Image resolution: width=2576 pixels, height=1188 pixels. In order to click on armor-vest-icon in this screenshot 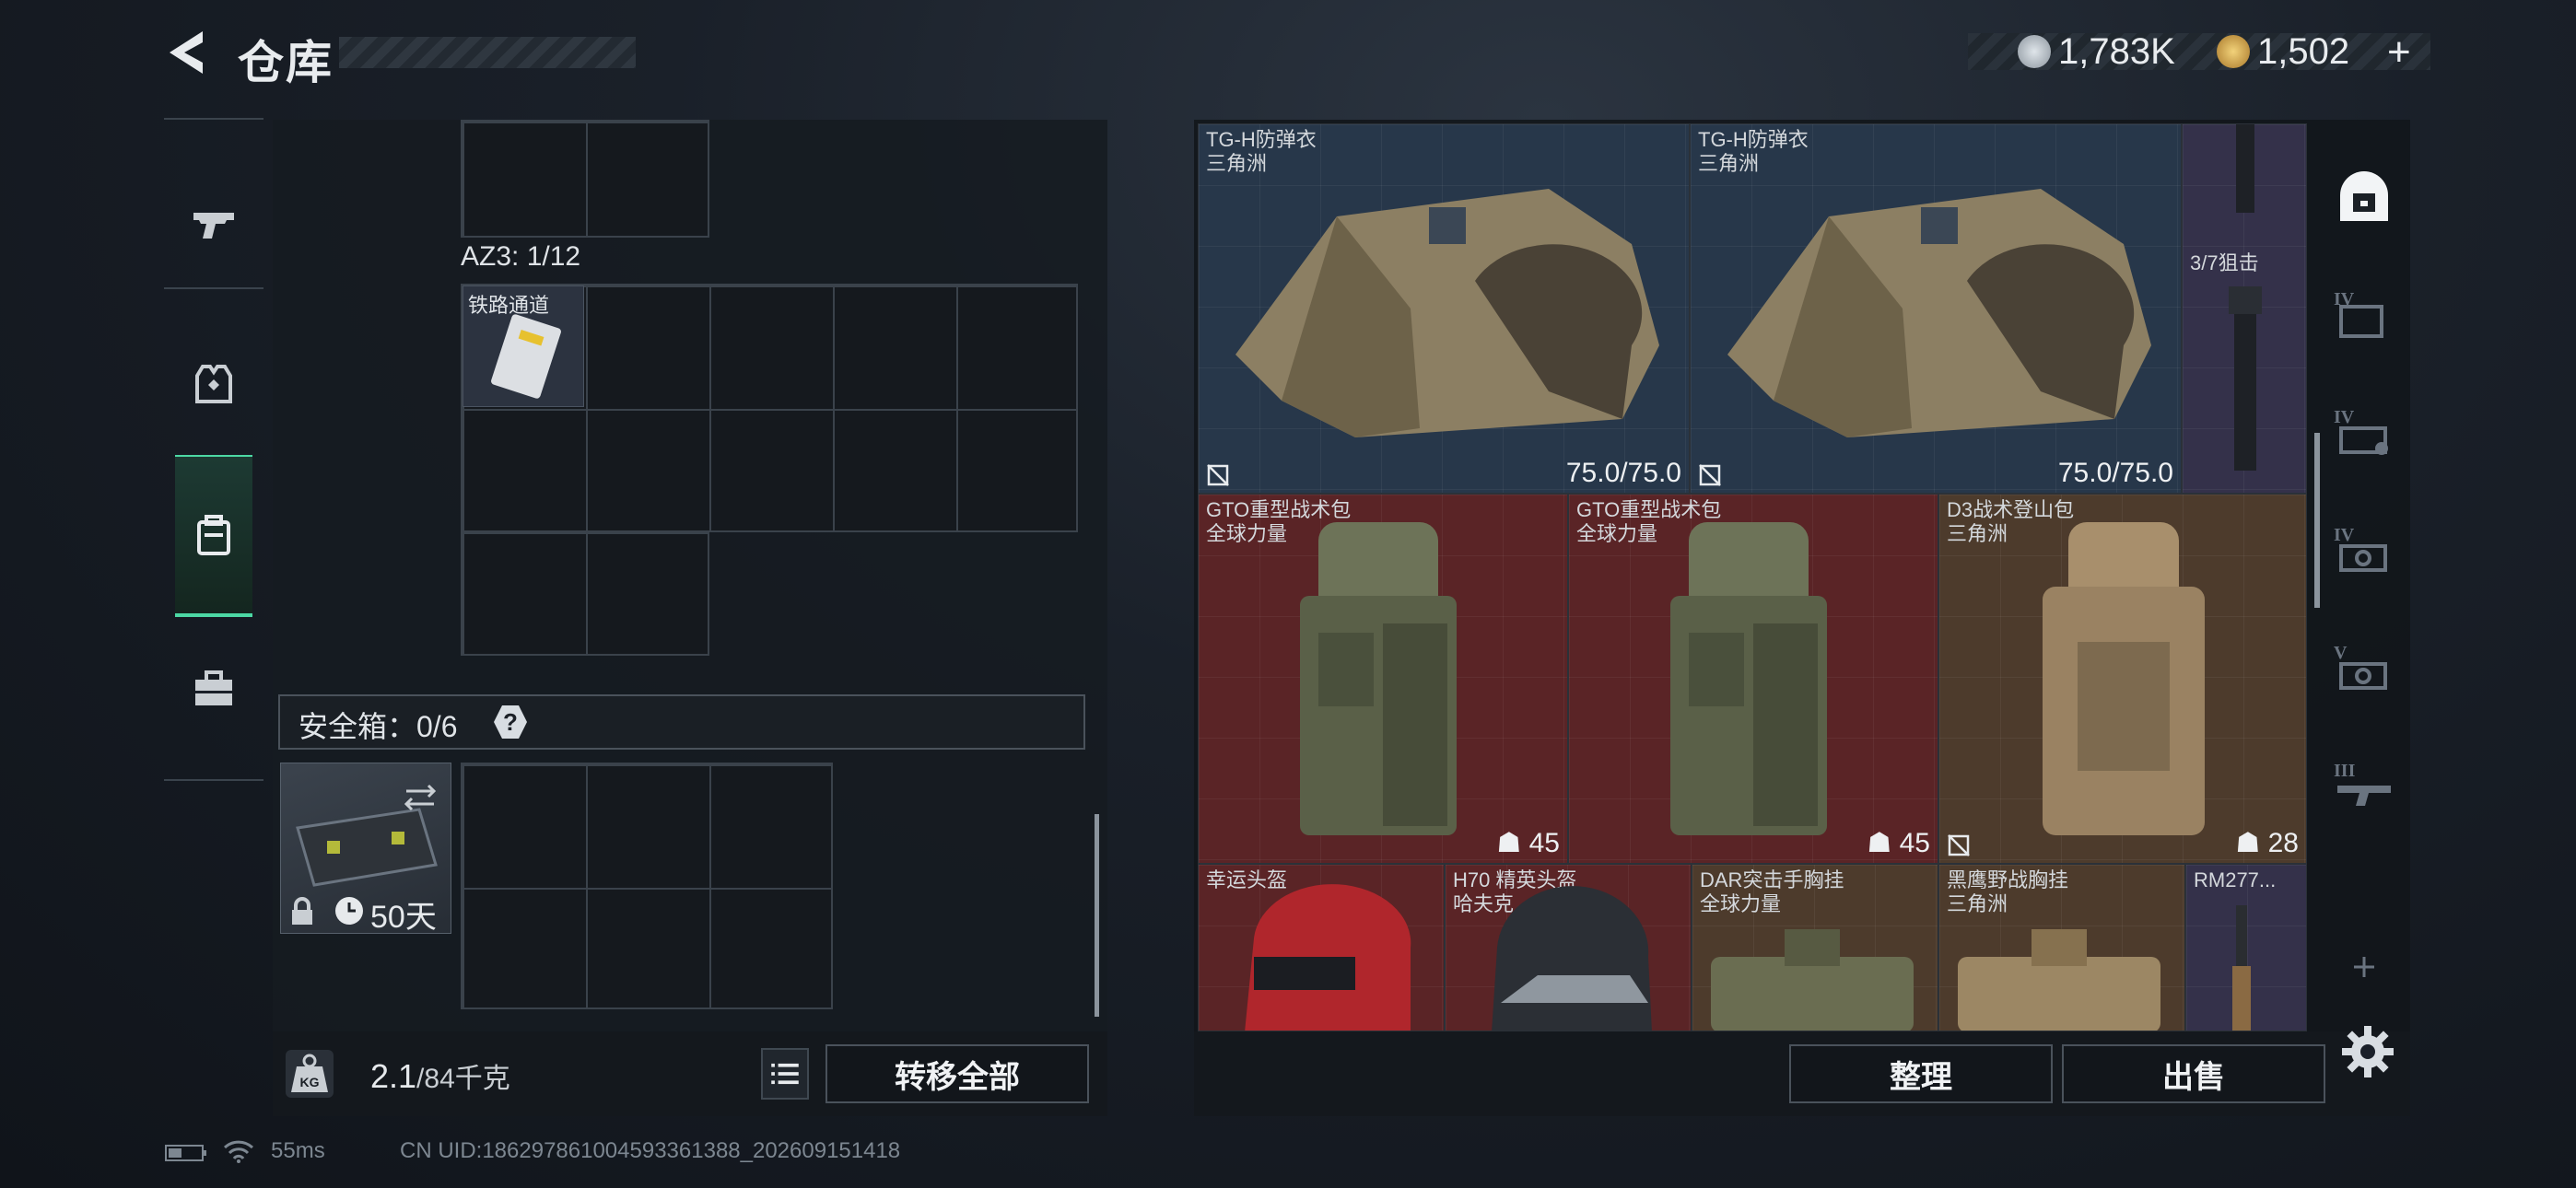, I will do `click(213, 384)`.